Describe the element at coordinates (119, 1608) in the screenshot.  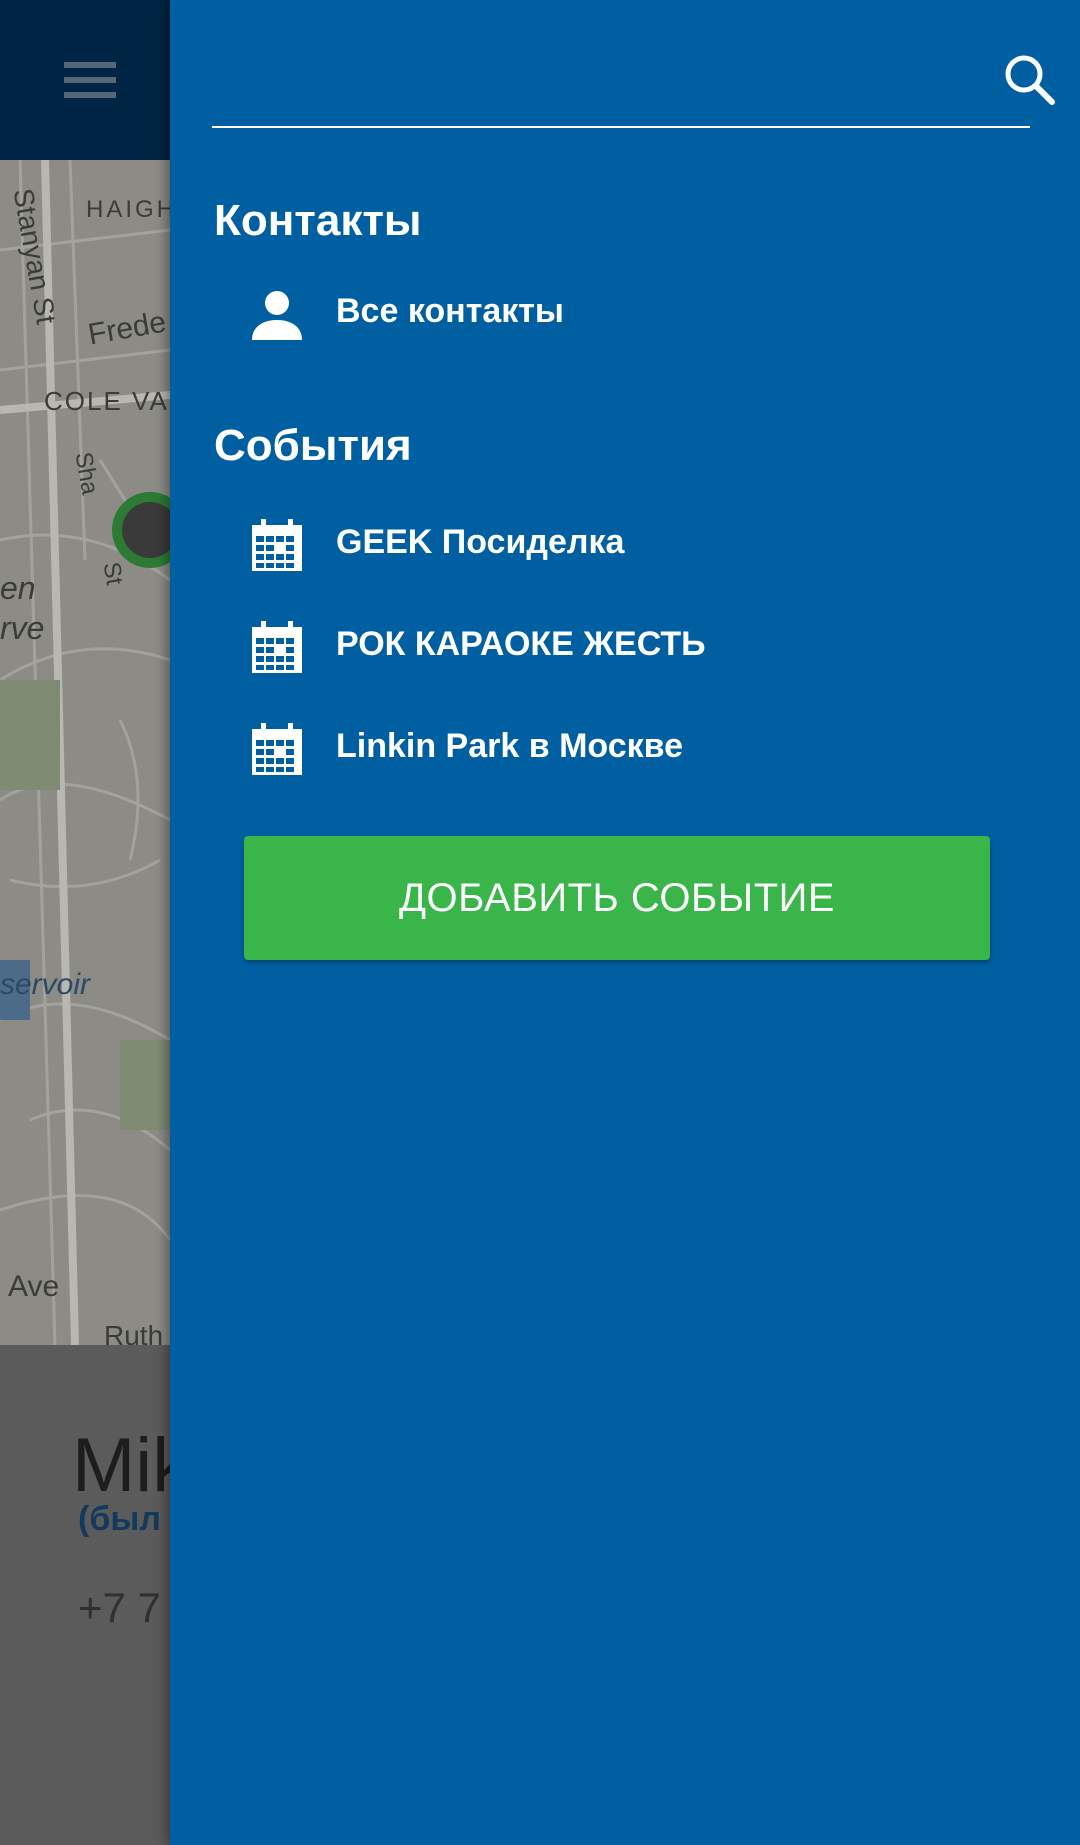
I see `contact-phone: +7 7` at that location.